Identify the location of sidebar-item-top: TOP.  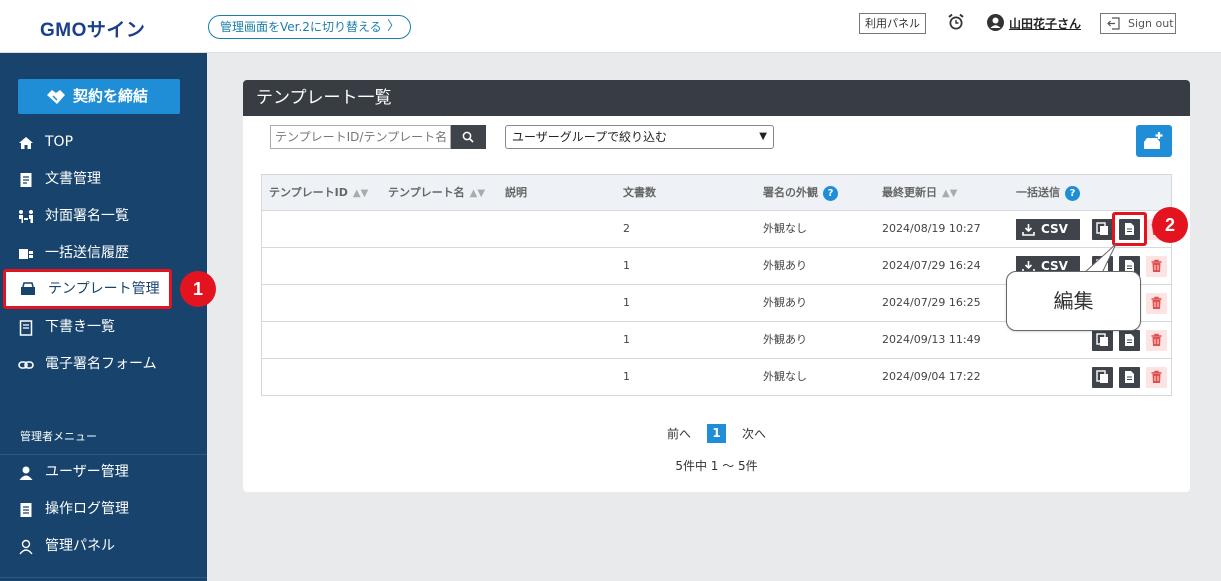
(103, 142).